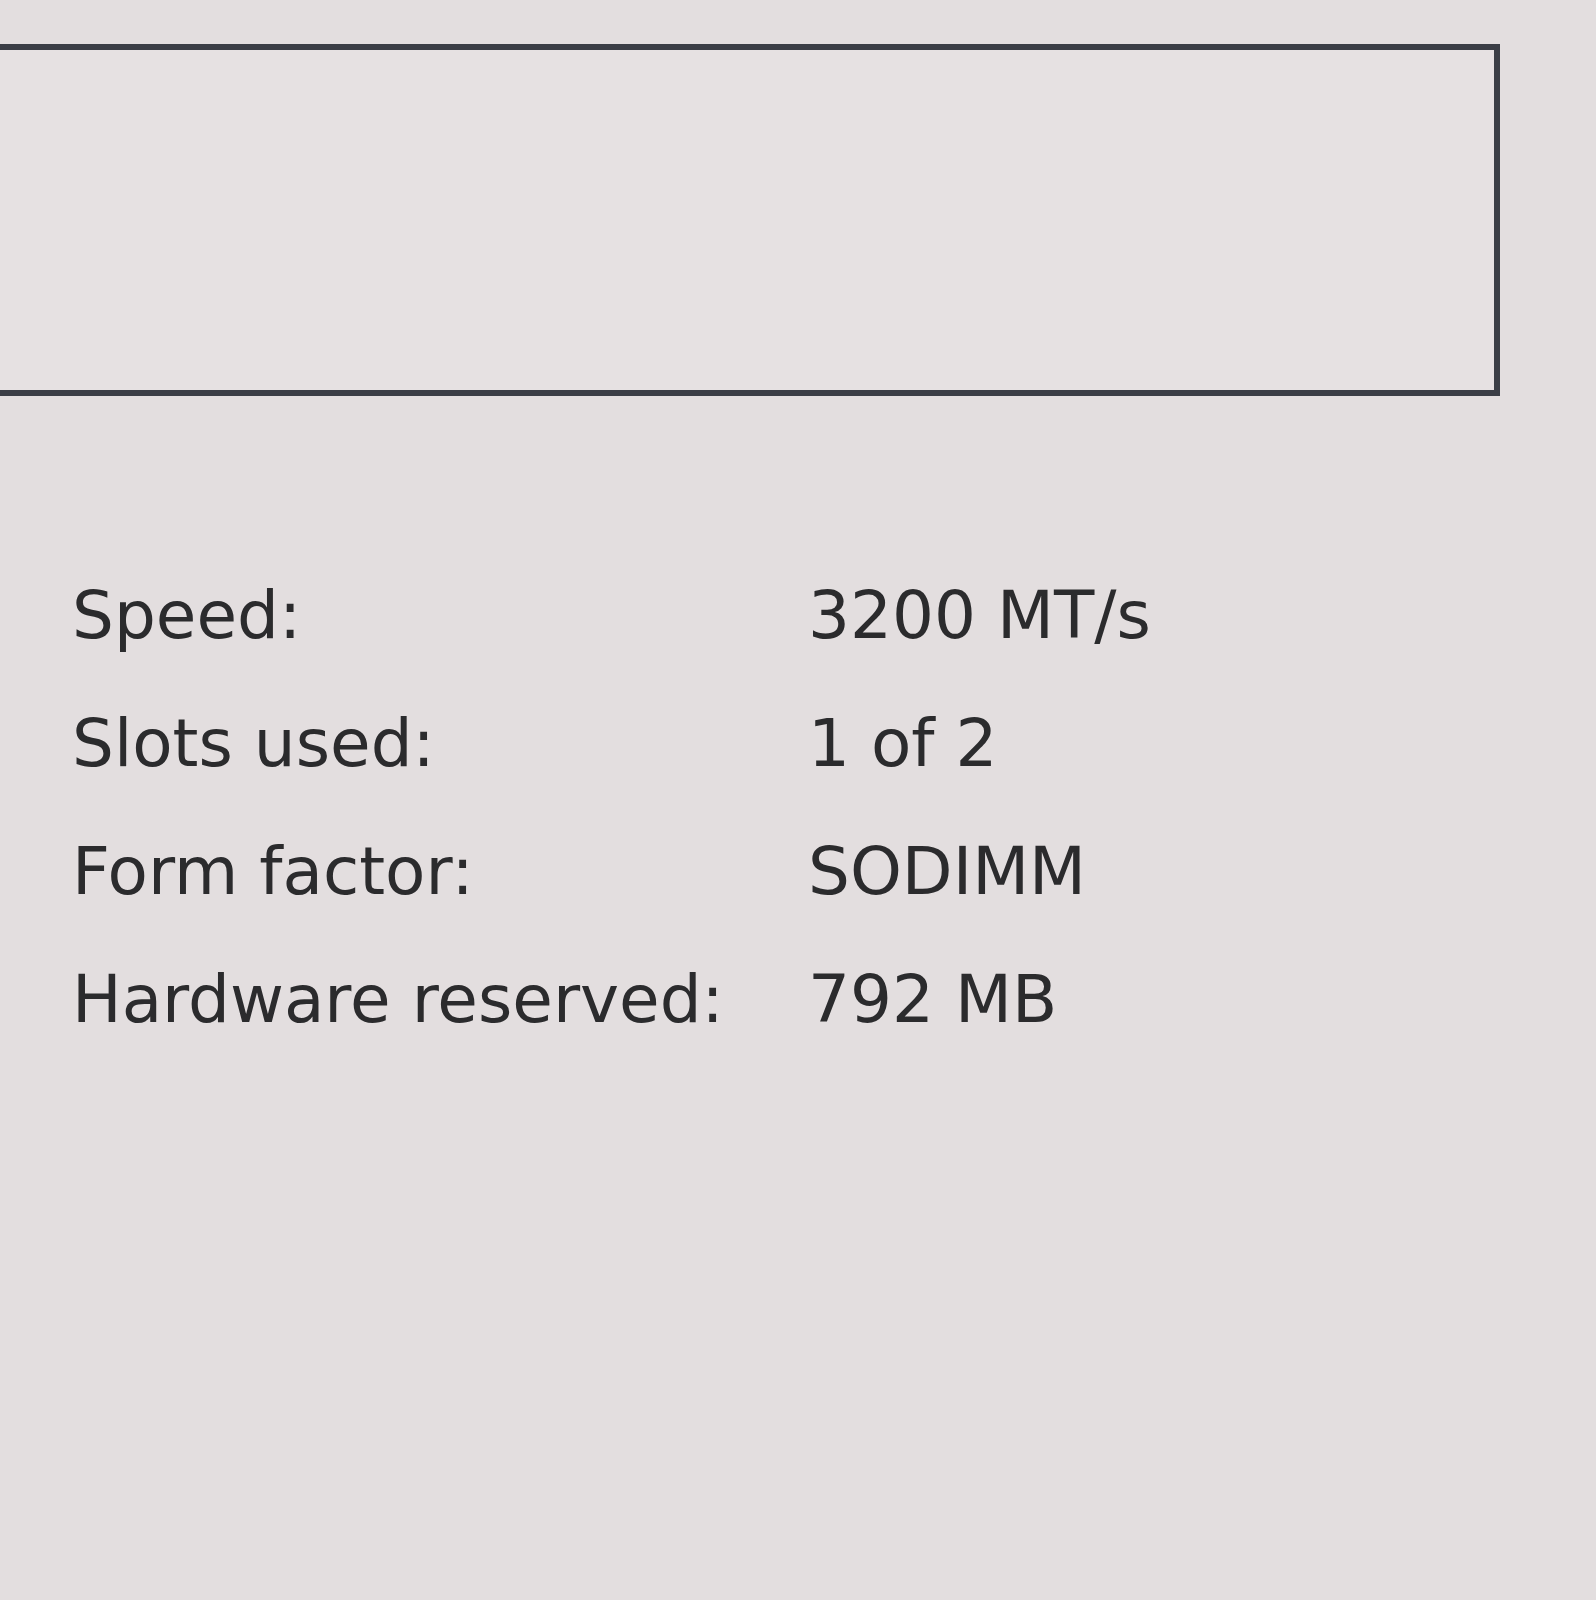 The height and width of the screenshot is (1600, 1596). Describe the element at coordinates (947, 872) in the screenshot. I see `detail-value: SODIMM` at that location.